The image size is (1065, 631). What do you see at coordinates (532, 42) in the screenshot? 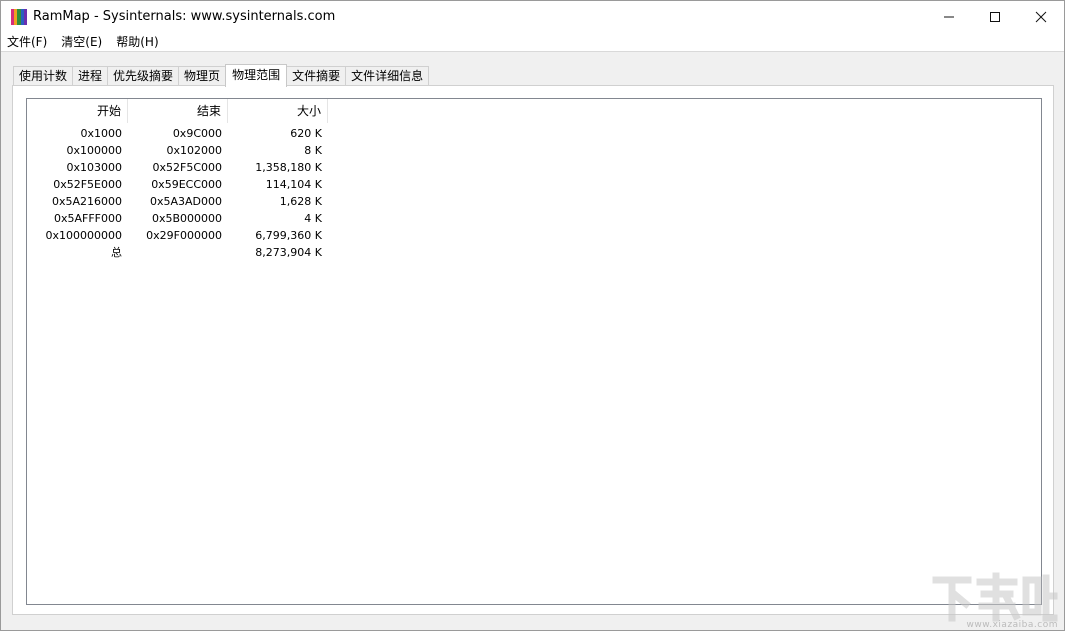
I see `menu-bar: 文件(F) 清空(E) 帮助(H)` at bounding box center [532, 42].